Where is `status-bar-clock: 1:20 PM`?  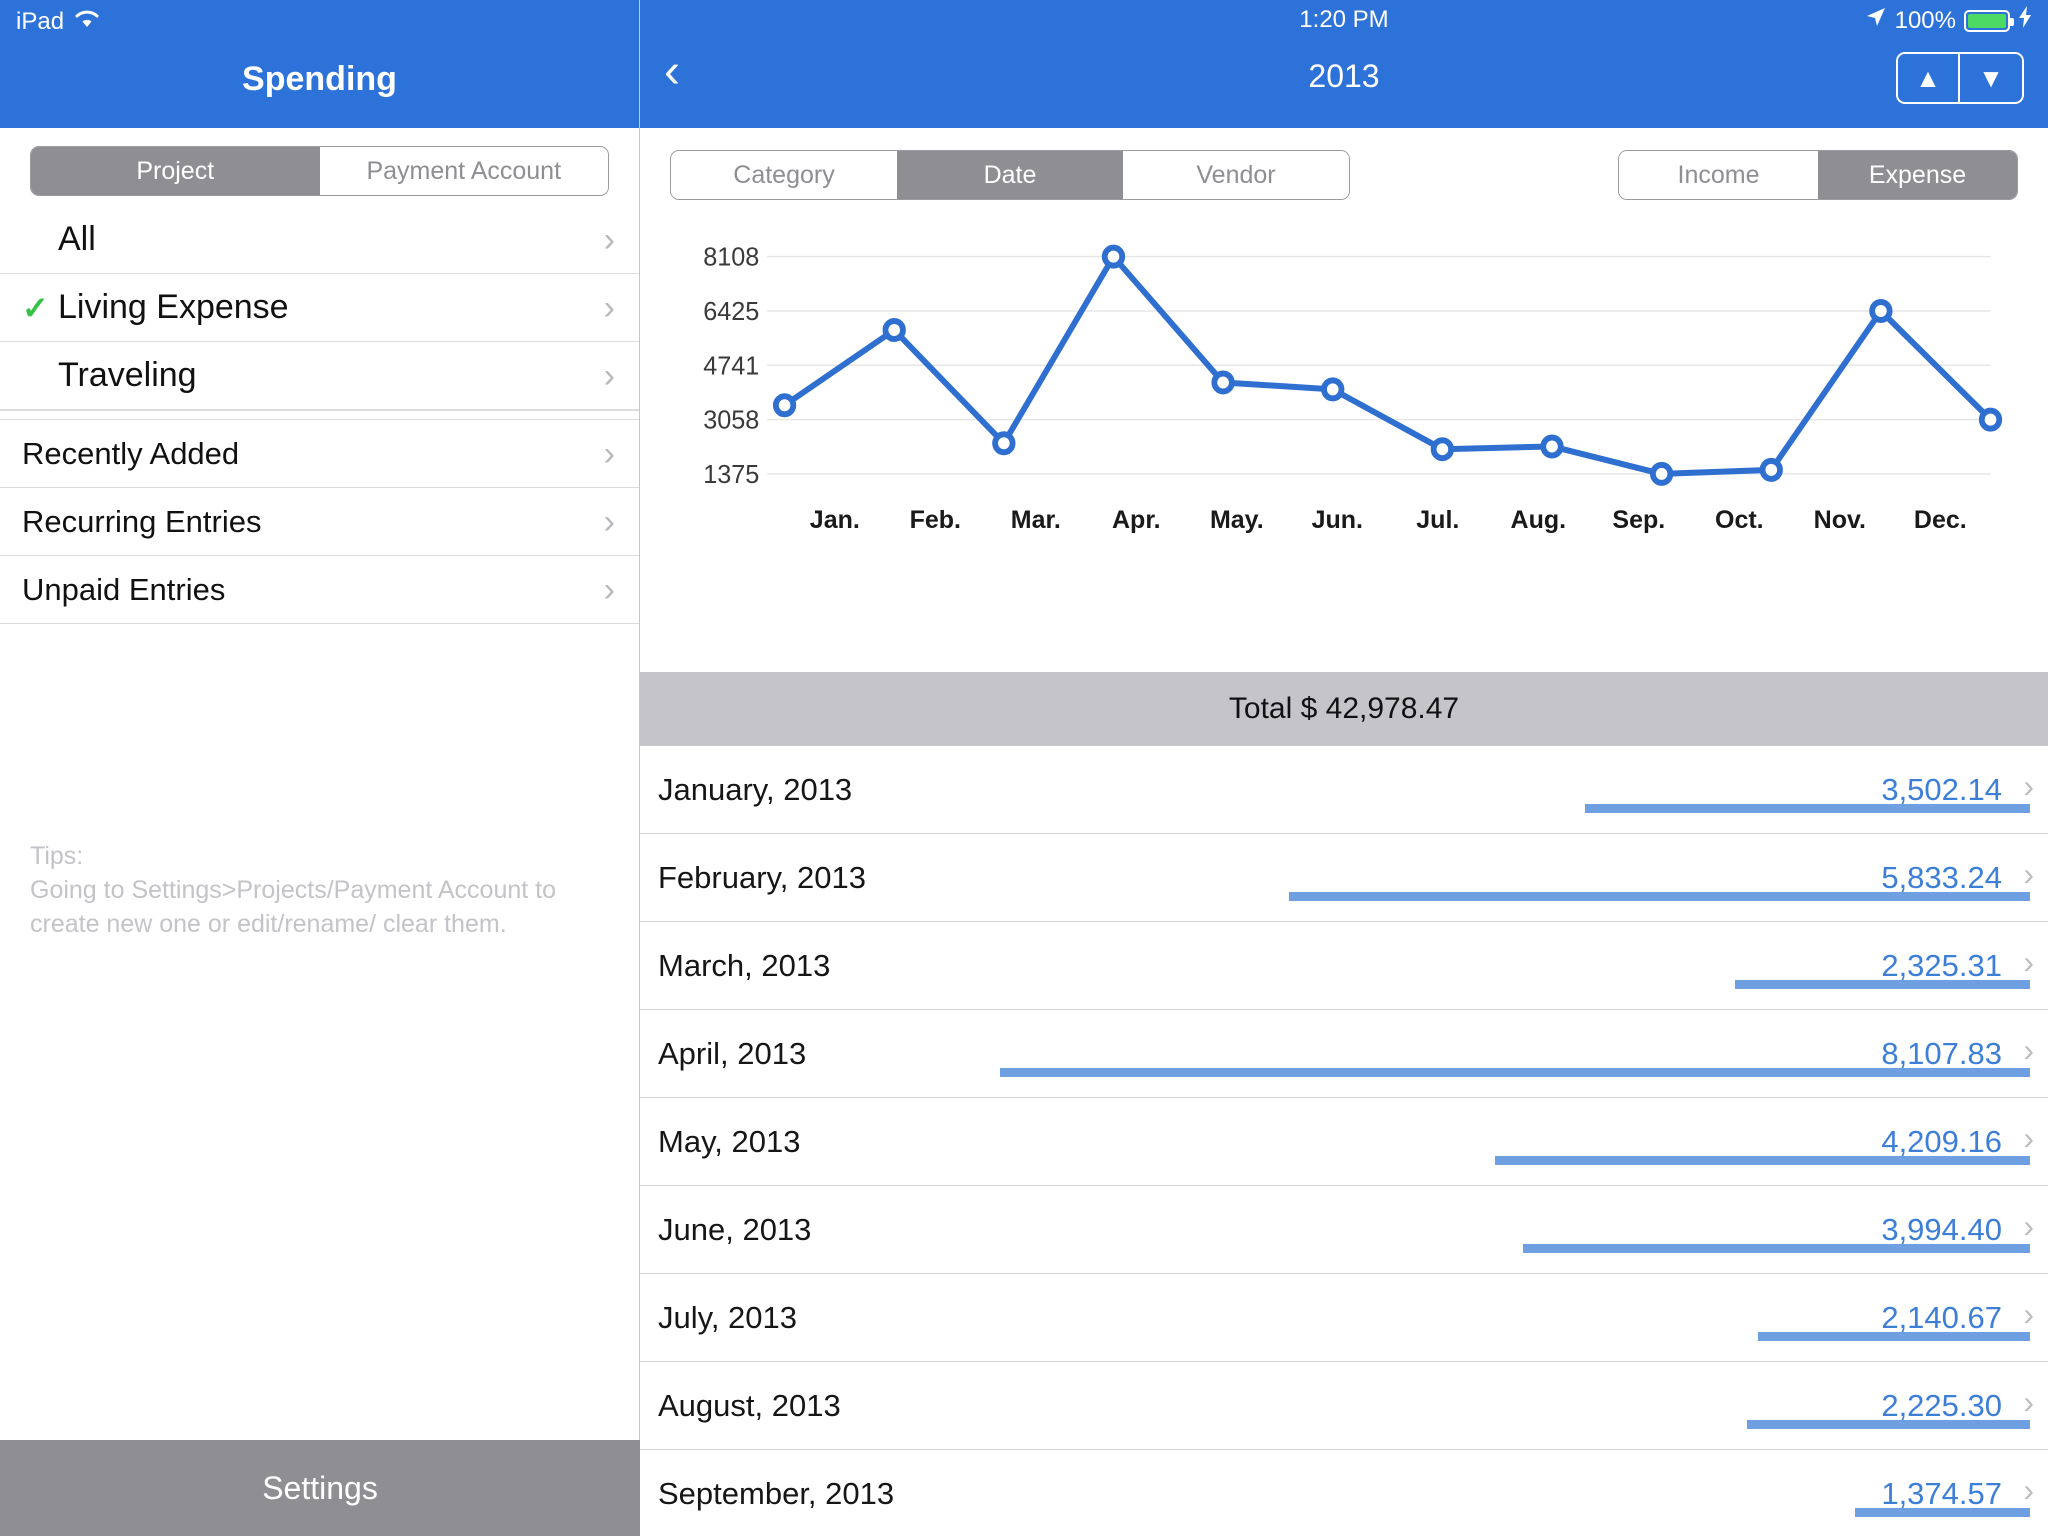 status-bar-clock: 1:20 PM is located at coordinates (1344, 19).